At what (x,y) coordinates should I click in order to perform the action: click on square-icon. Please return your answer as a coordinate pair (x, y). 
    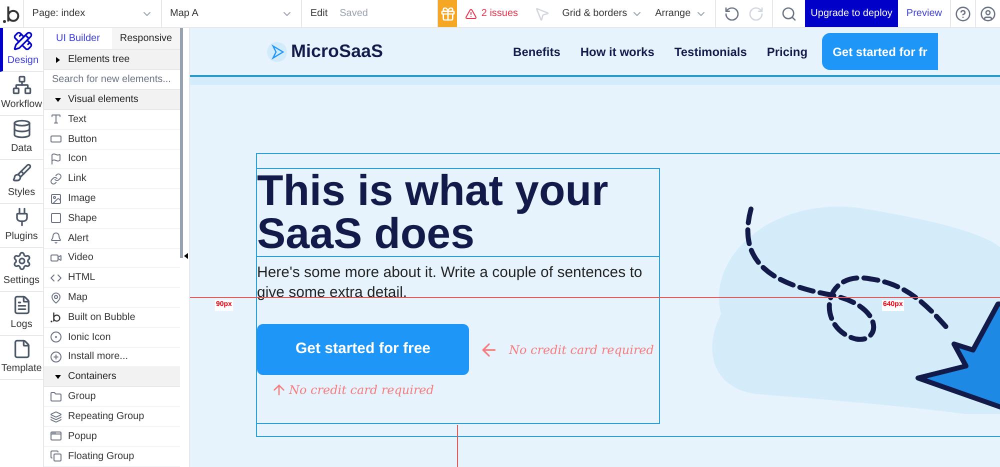
    Looking at the image, I should click on (56, 218).